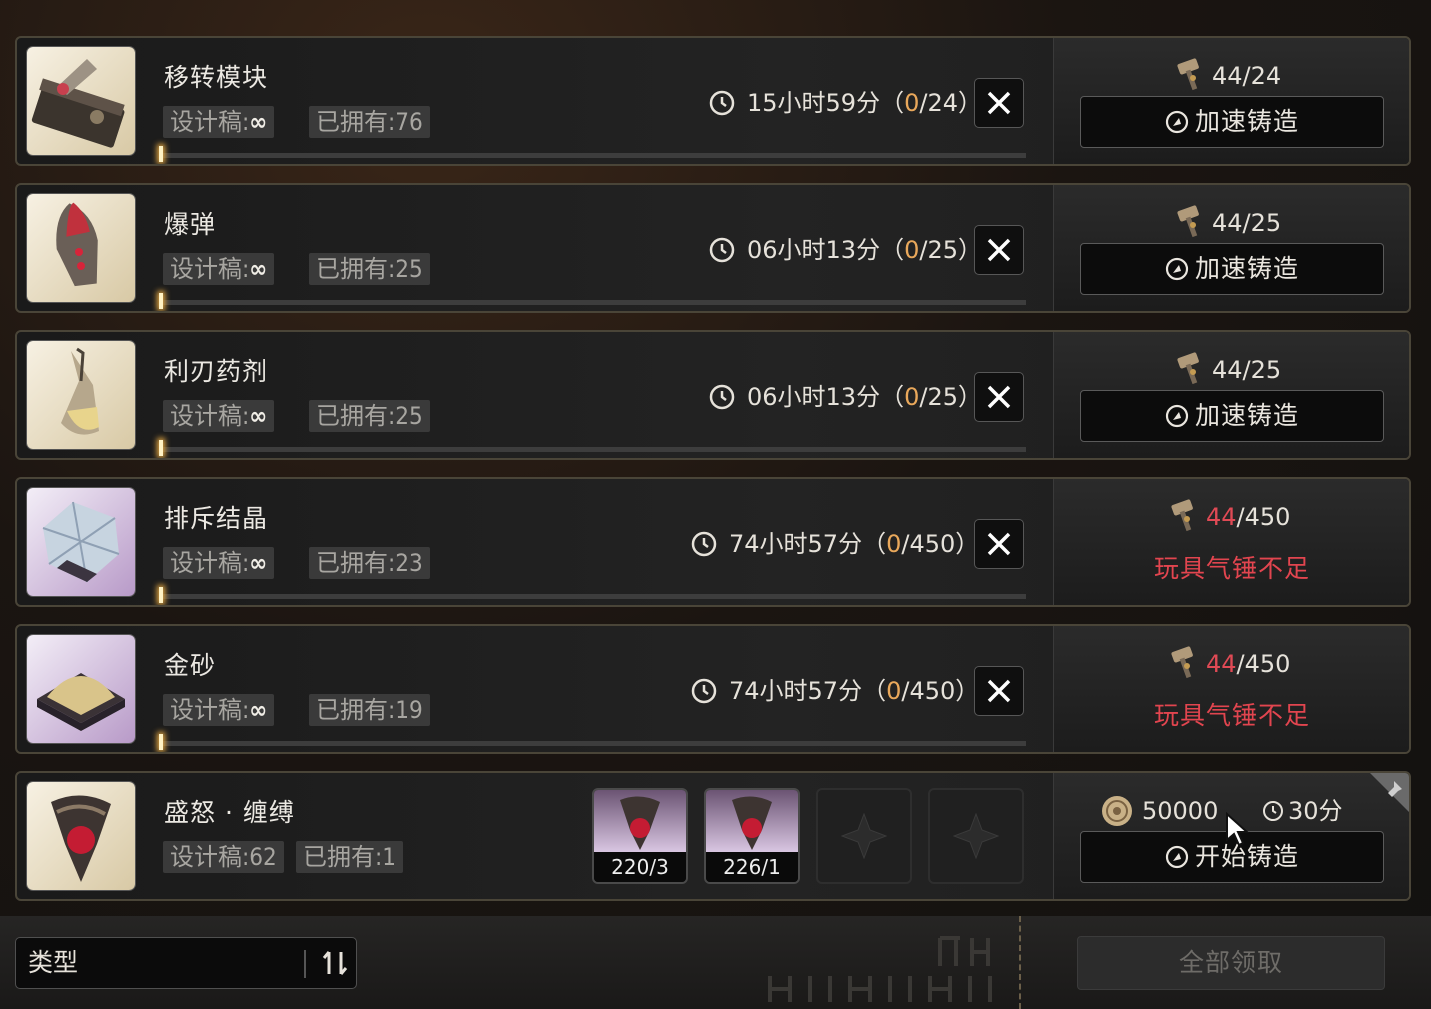  Describe the element at coordinates (1180, 811) in the screenshot. I see `coin-amount: 50000` at that location.